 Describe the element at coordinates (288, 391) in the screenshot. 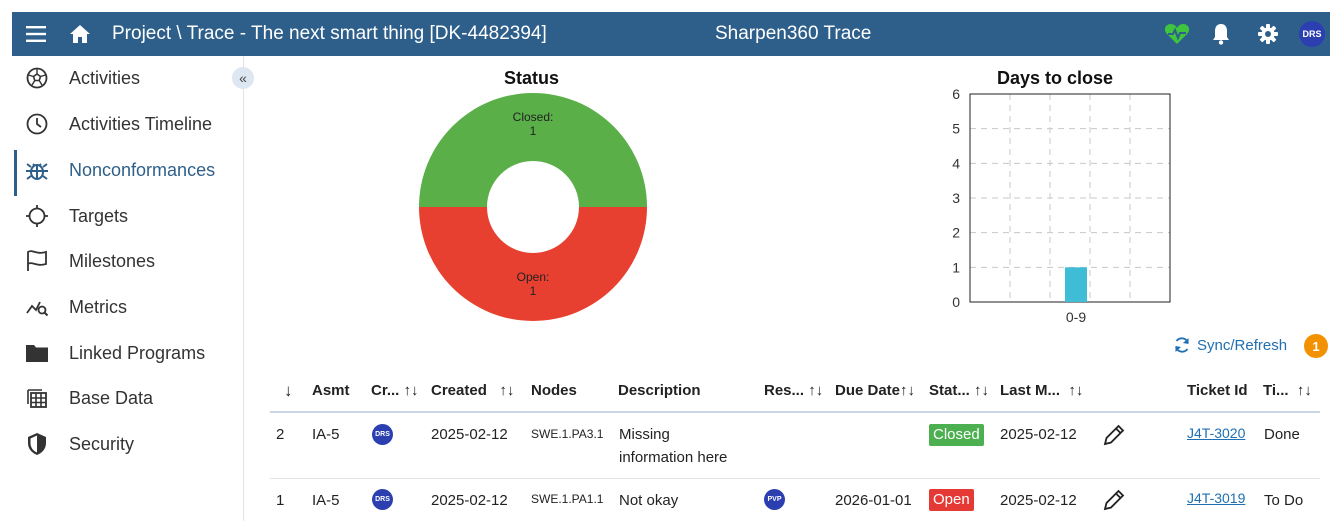

I see `sort-direction-icon: ↓` at that location.